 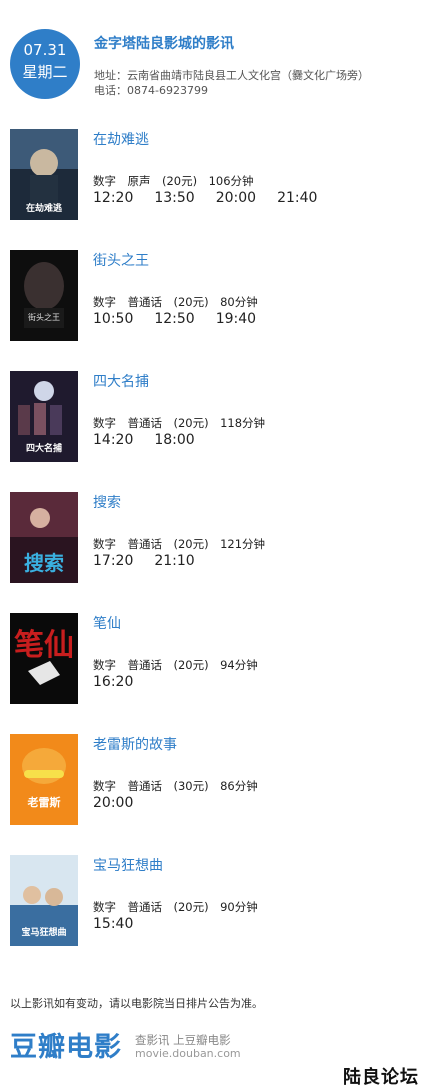 I want to click on movie-poster: 笔仙, so click(x=44, y=658).